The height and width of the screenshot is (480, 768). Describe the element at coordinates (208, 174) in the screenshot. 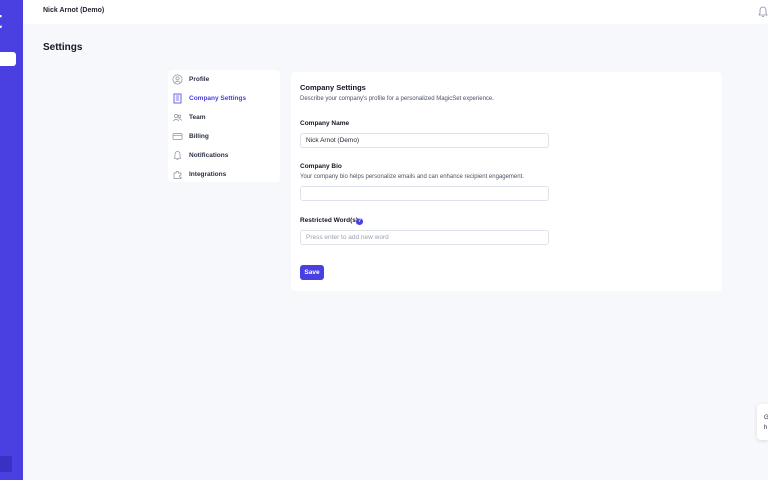

I see `nav-item-label: Integrations` at that location.